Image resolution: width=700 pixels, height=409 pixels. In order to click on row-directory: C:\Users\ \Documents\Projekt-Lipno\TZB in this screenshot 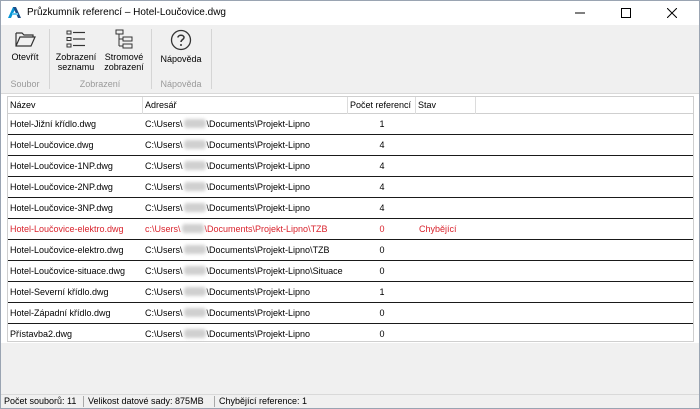, I will do `click(237, 250)`.